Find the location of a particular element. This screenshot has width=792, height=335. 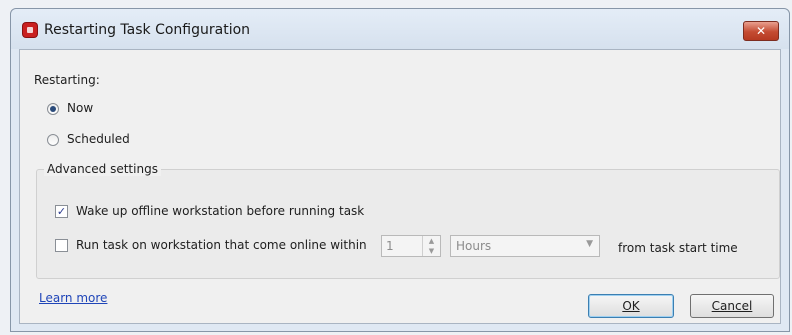

radio-now-label: Now is located at coordinates (80, 108).